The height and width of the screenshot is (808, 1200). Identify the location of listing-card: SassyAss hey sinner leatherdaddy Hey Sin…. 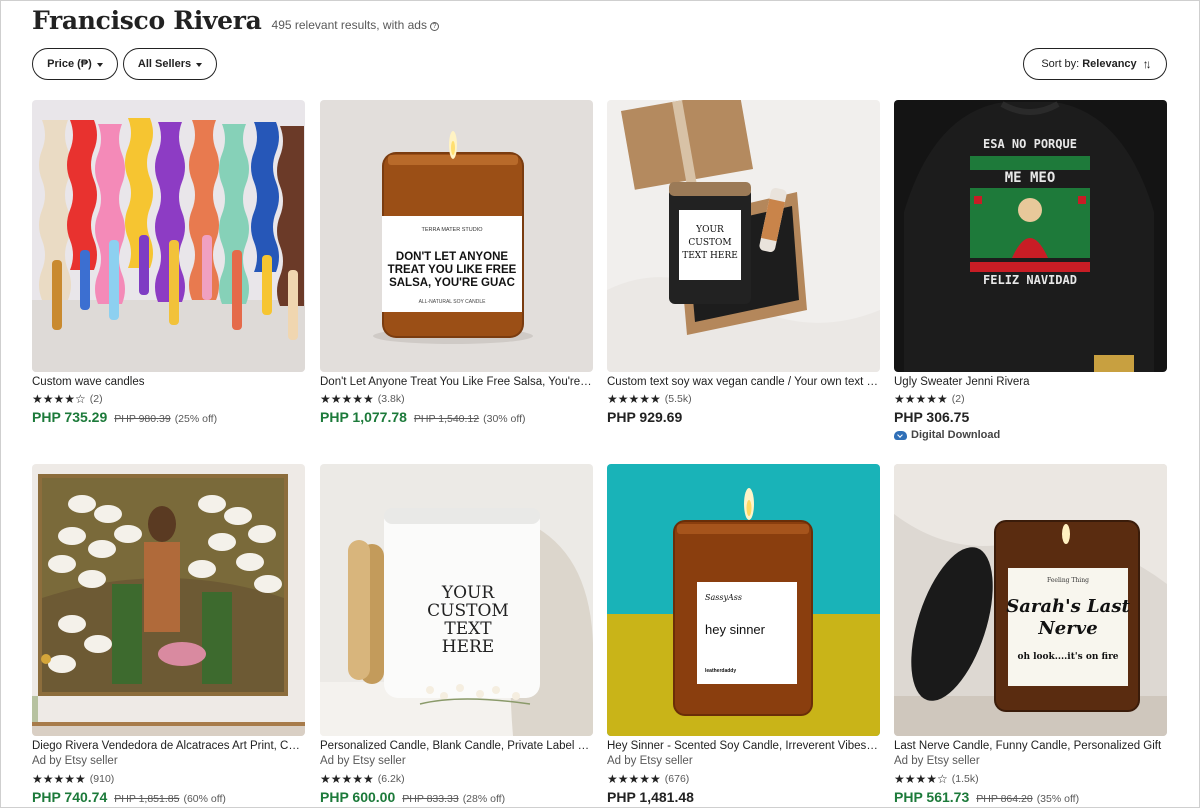
(743, 634).